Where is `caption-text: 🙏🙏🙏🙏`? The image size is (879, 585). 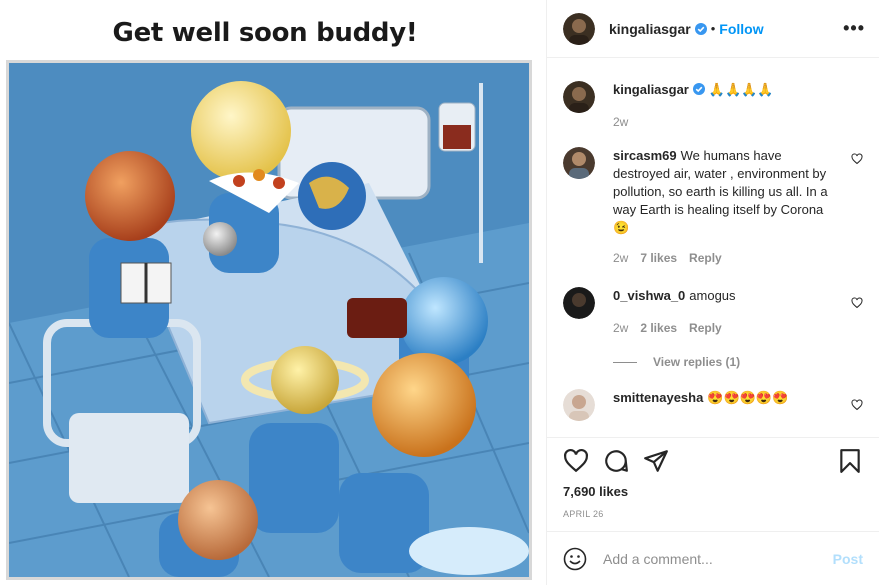 caption-text: 🙏🙏🙏🙏 is located at coordinates (741, 89).